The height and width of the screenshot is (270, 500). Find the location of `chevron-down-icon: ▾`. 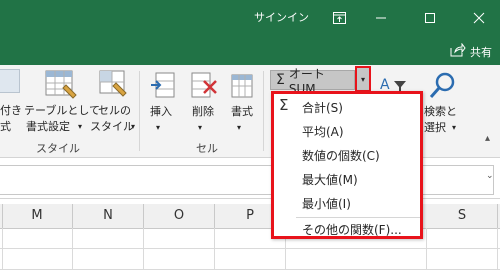

chevron-down-icon: ▾ is located at coordinates (362, 79).